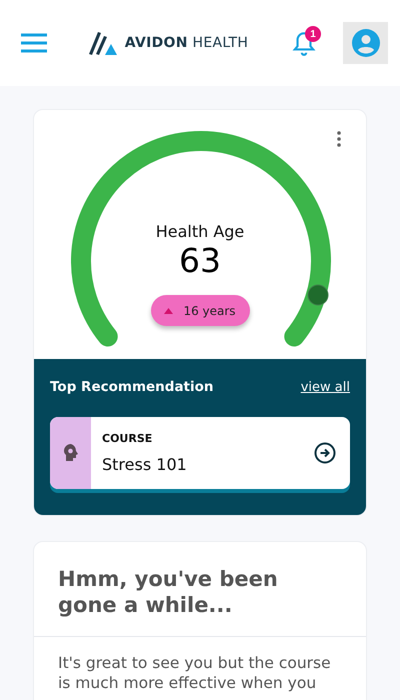  Describe the element at coordinates (313, 34) in the screenshot. I see `notification-badge: 1` at that location.